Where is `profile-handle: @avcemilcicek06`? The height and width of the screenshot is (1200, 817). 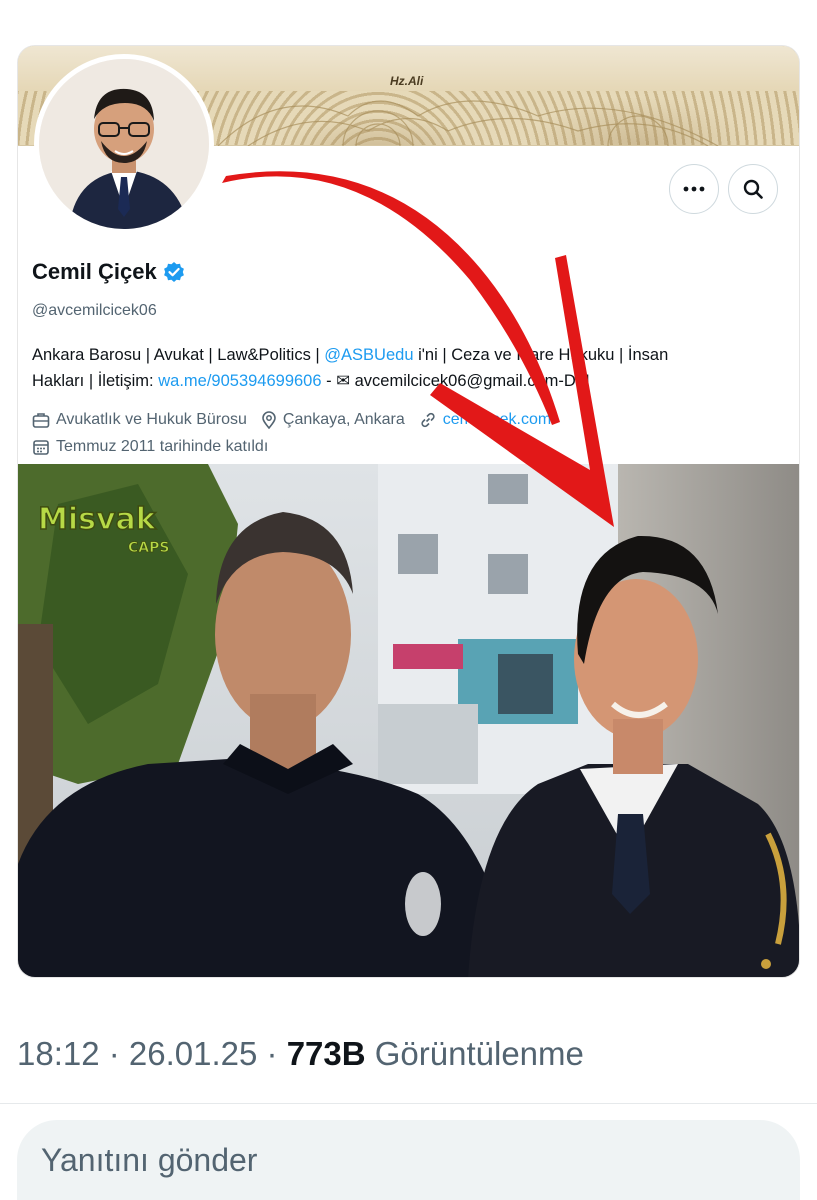 profile-handle: @avcemilcicek06 is located at coordinates (94, 310).